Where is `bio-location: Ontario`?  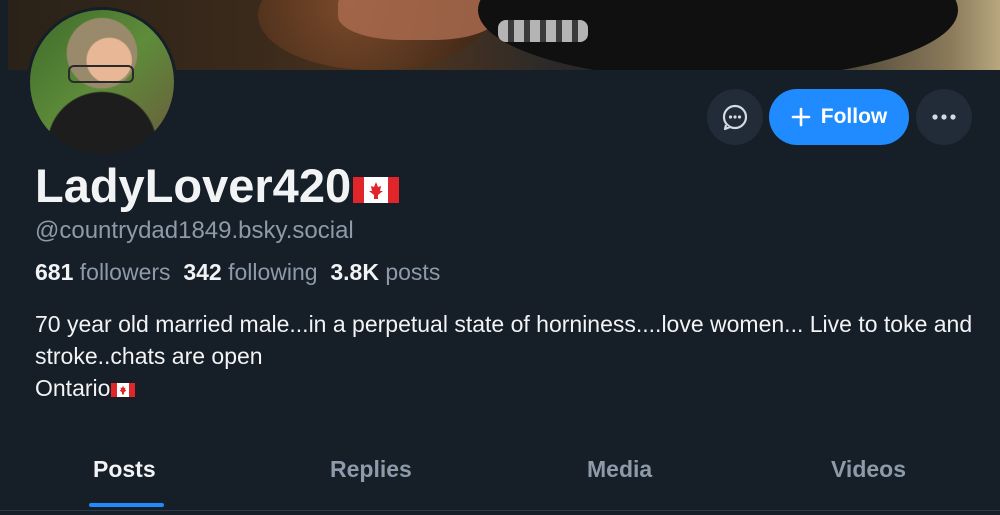
bio-location: Ontario is located at coordinates (73, 388).